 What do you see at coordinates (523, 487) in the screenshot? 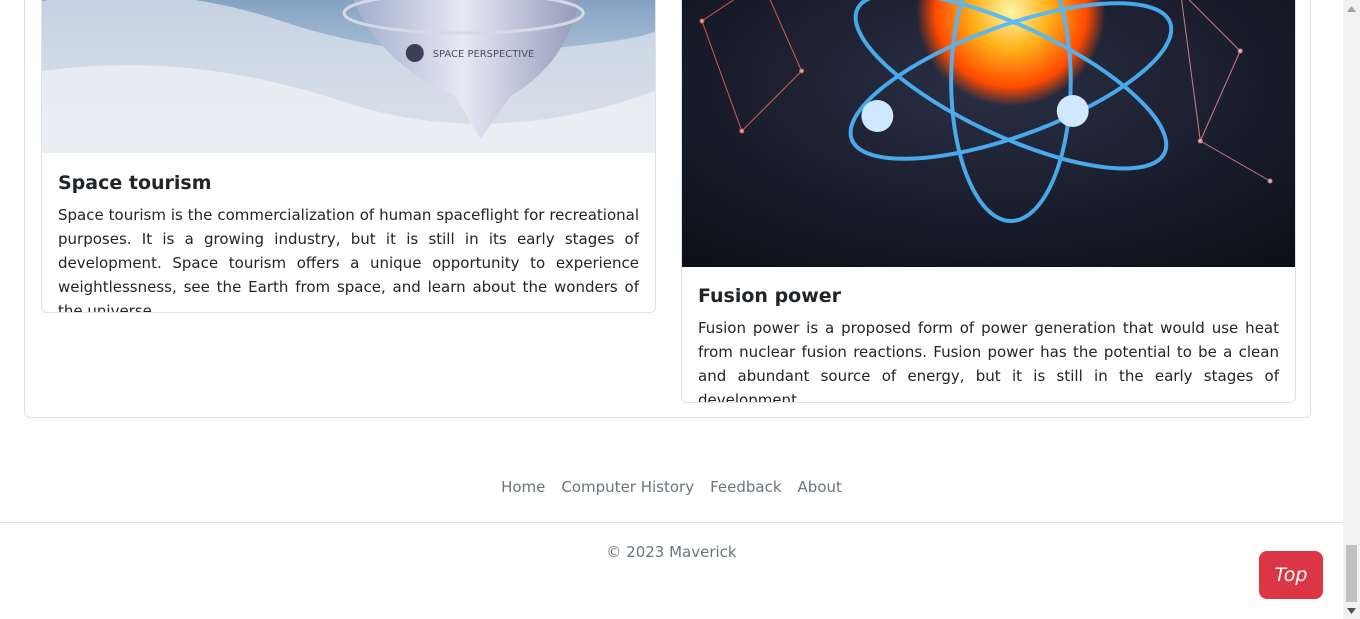
I see `footer-link-home: Home` at bounding box center [523, 487].